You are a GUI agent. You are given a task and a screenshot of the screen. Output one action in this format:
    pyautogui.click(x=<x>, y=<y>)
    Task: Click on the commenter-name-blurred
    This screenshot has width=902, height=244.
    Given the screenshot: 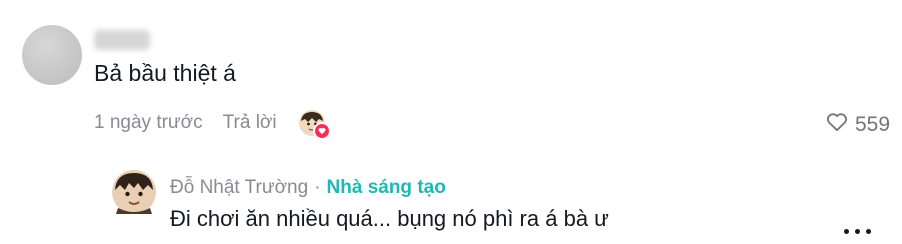 What is the action you would take?
    pyautogui.click(x=122, y=40)
    